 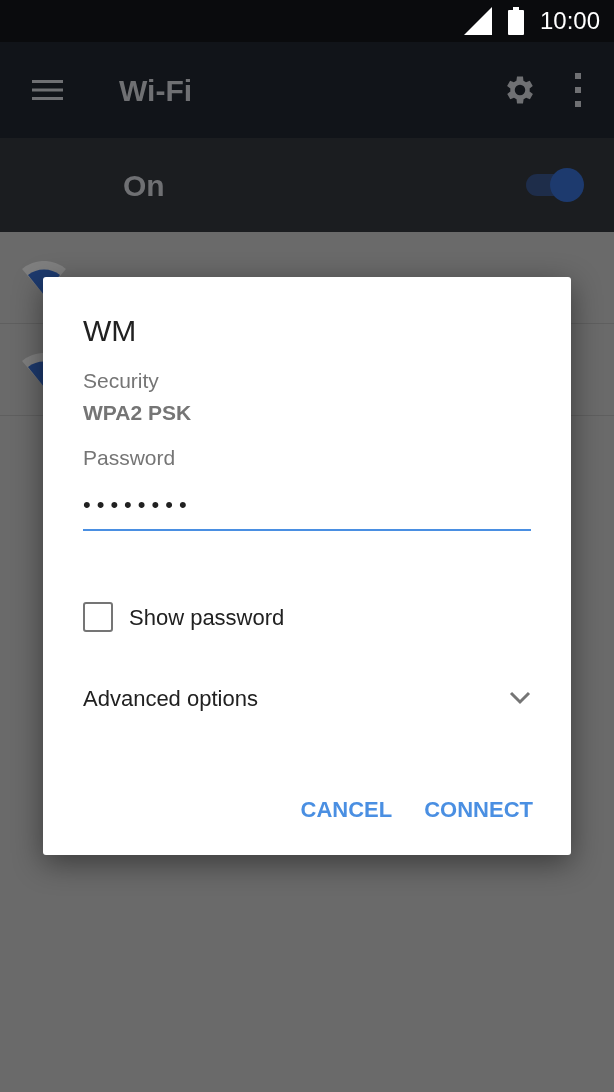 I want to click on chevron-down-icon, so click(x=520, y=698).